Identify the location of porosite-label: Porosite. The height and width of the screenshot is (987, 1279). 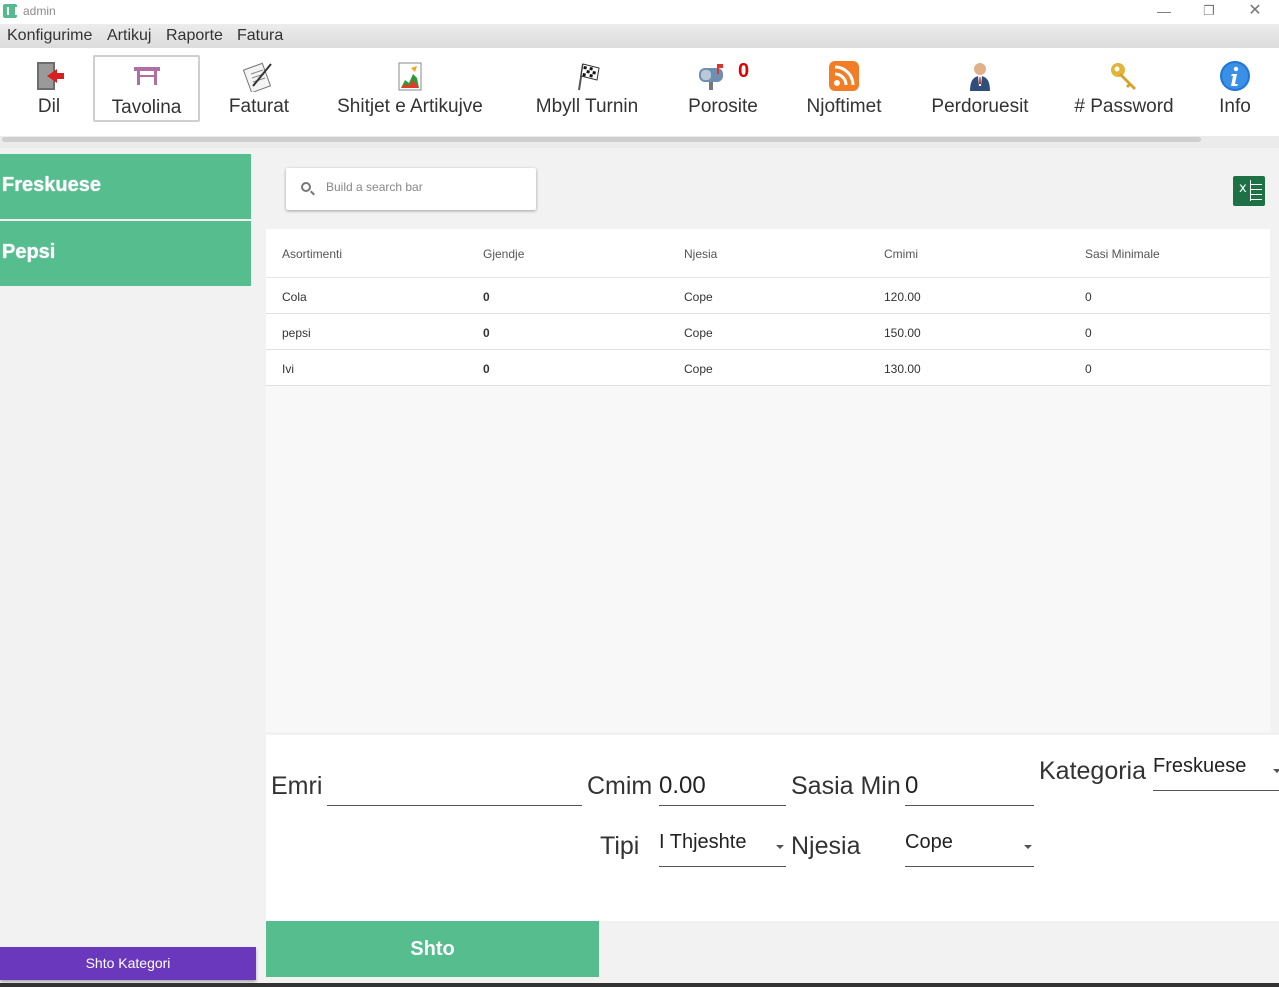
(723, 106).